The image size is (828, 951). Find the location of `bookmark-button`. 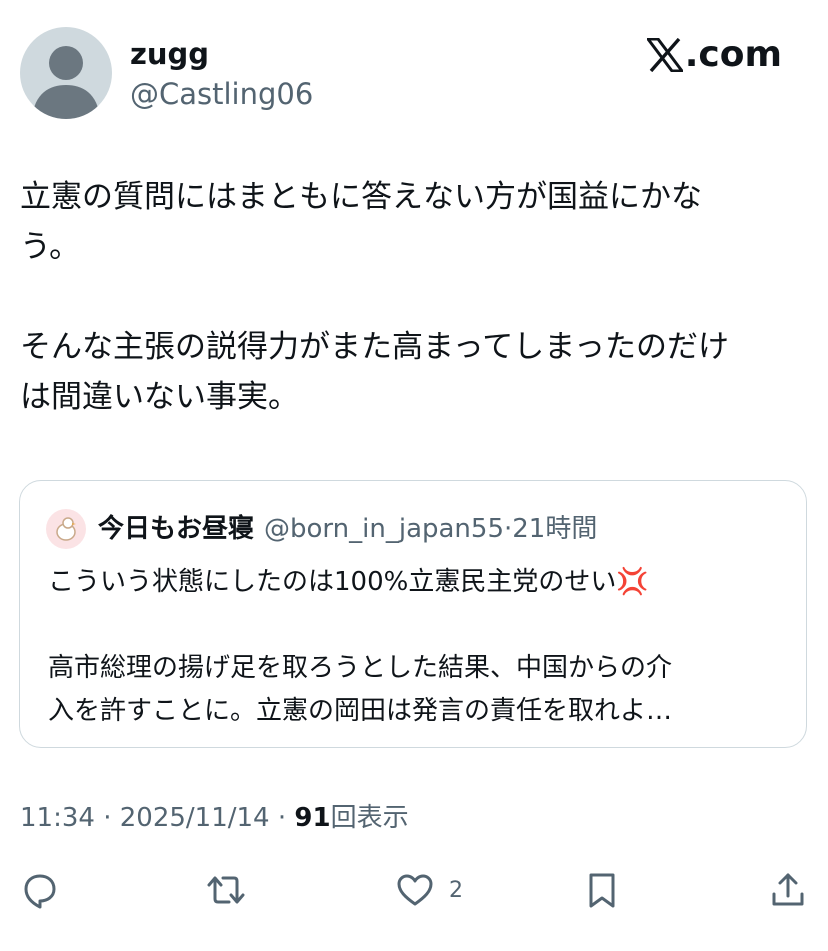

bookmark-button is located at coordinates (602, 890).